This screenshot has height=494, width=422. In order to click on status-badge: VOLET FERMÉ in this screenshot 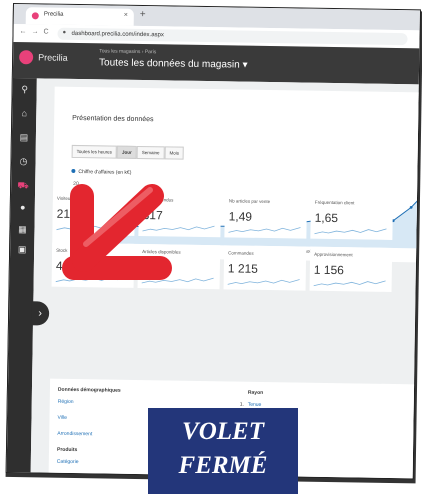, I will do `click(223, 451)`.